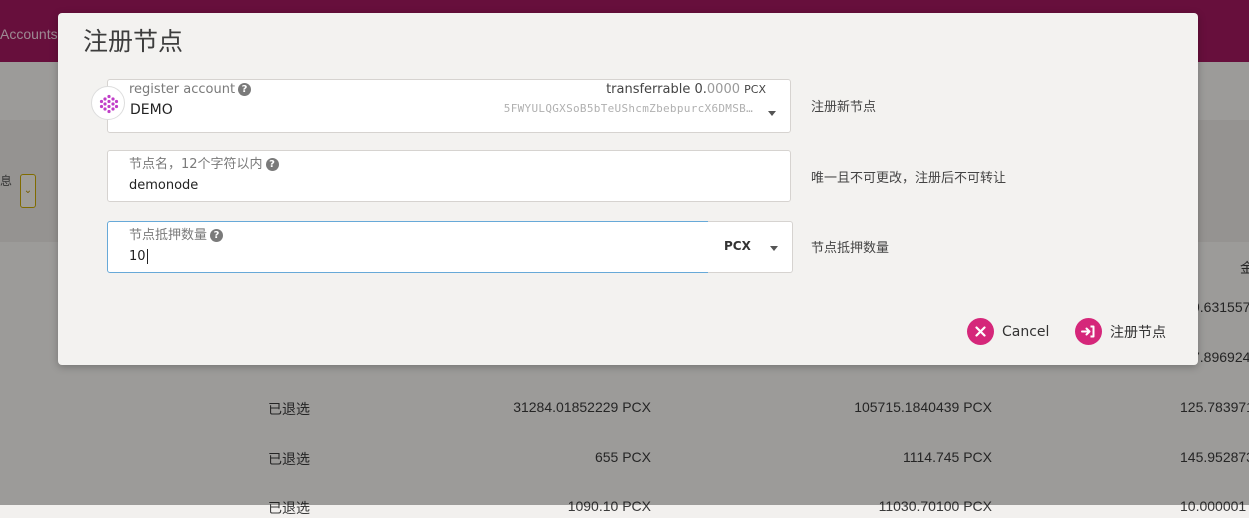  What do you see at coordinates (909, 178) in the screenshot?
I see `node-name-hint: 唯一且不可更改，注册后不可转让` at bounding box center [909, 178].